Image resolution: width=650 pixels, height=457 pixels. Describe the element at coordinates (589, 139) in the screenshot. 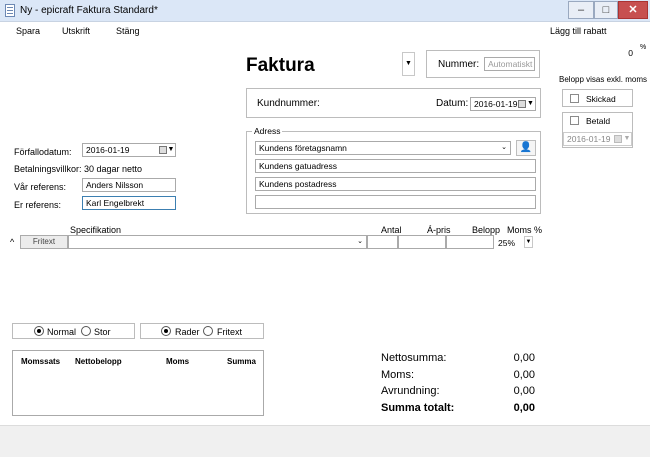

I see `paid-date-value: 2016-01-19` at that location.